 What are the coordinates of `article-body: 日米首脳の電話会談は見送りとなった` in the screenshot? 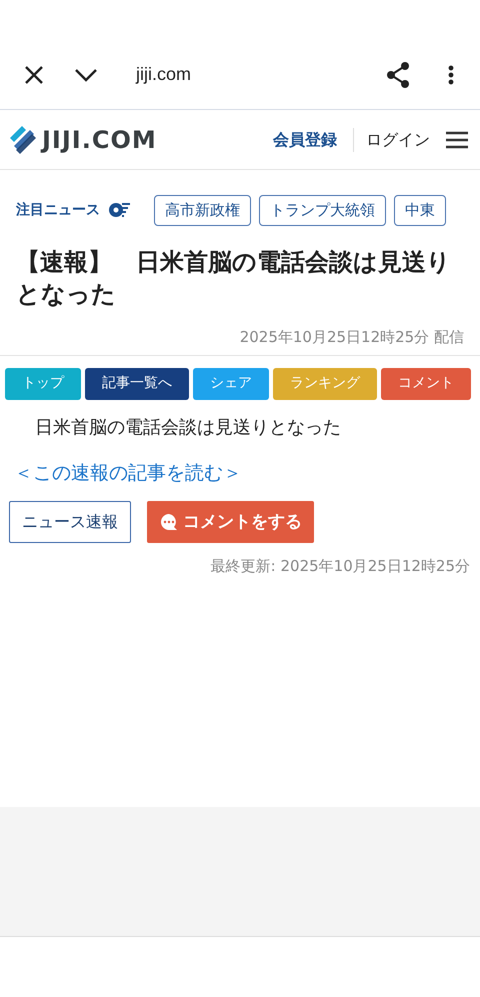 It's located at (188, 428).